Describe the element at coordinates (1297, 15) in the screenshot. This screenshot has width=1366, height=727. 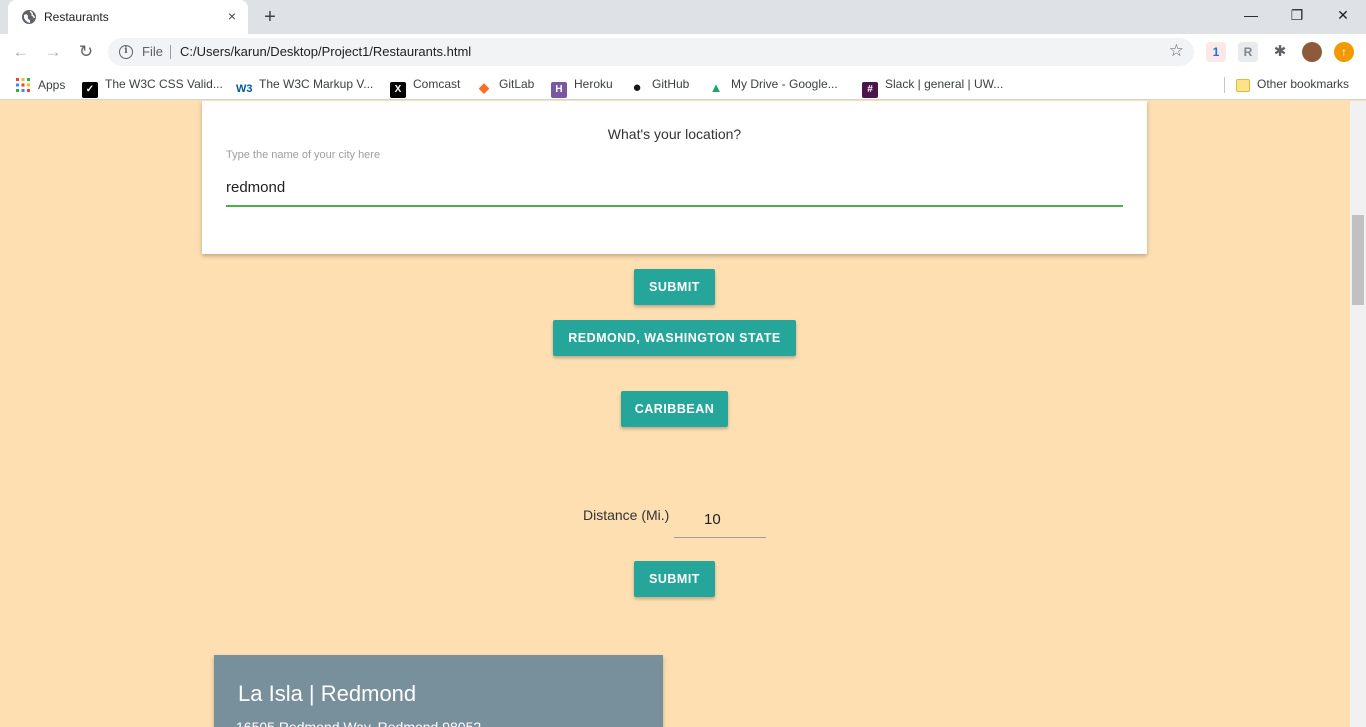
I see `restore-button: ❐` at that location.